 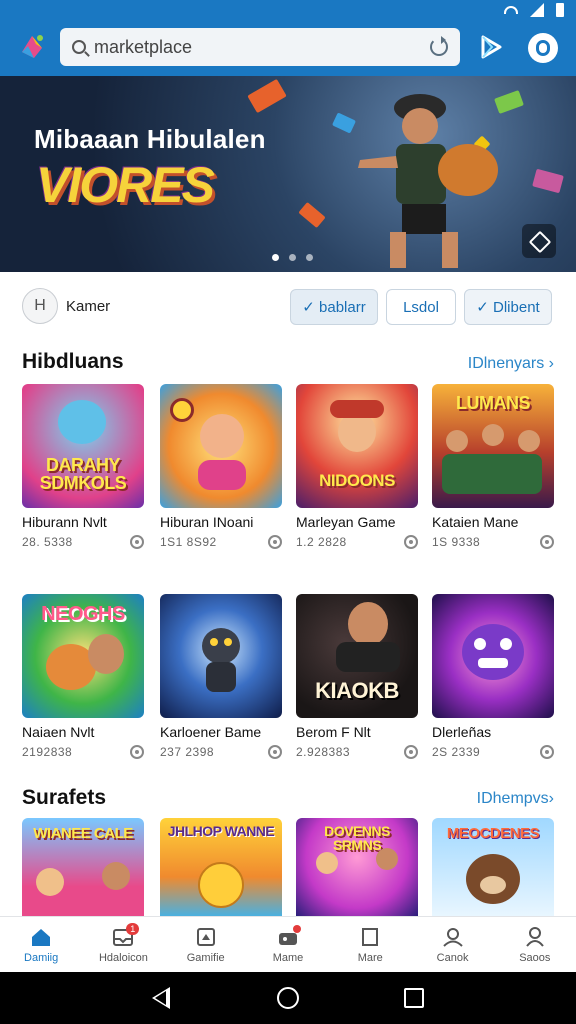 What do you see at coordinates (79, 47) in the screenshot?
I see `search-icon` at bounding box center [79, 47].